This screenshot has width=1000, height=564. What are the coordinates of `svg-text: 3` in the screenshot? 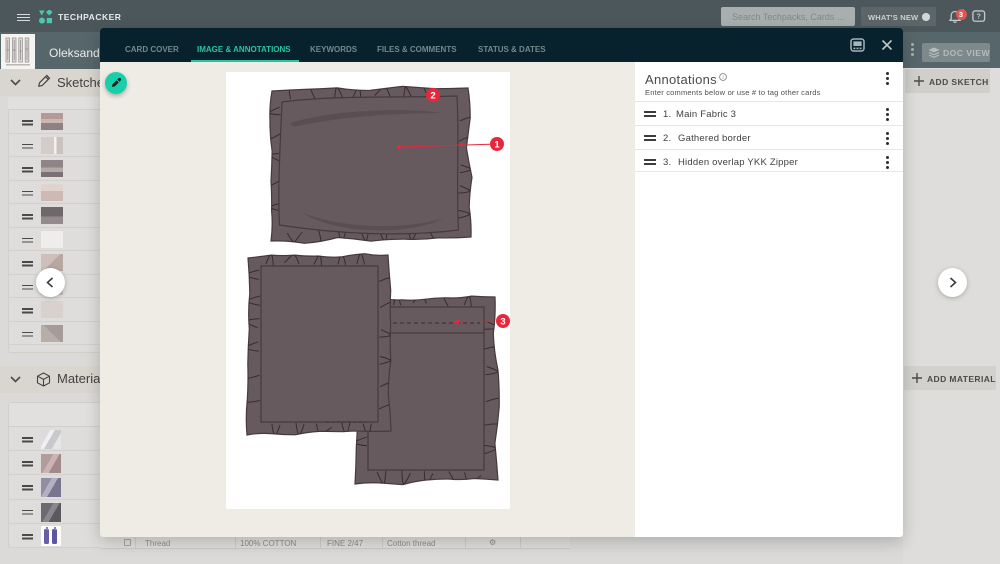 It's located at (502, 322).